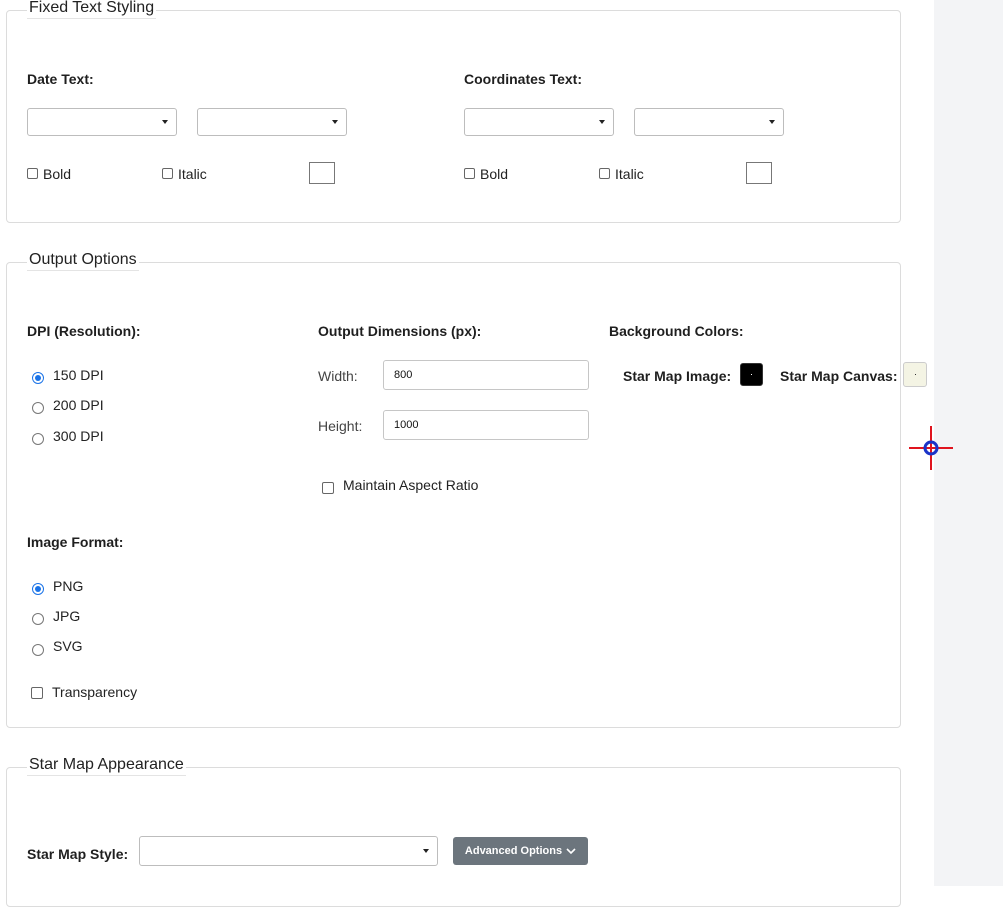 This screenshot has width=1003, height=907. What do you see at coordinates (676, 331) in the screenshot?
I see `background-colors-label: Background Colors:` at bounding box center [676, 331].